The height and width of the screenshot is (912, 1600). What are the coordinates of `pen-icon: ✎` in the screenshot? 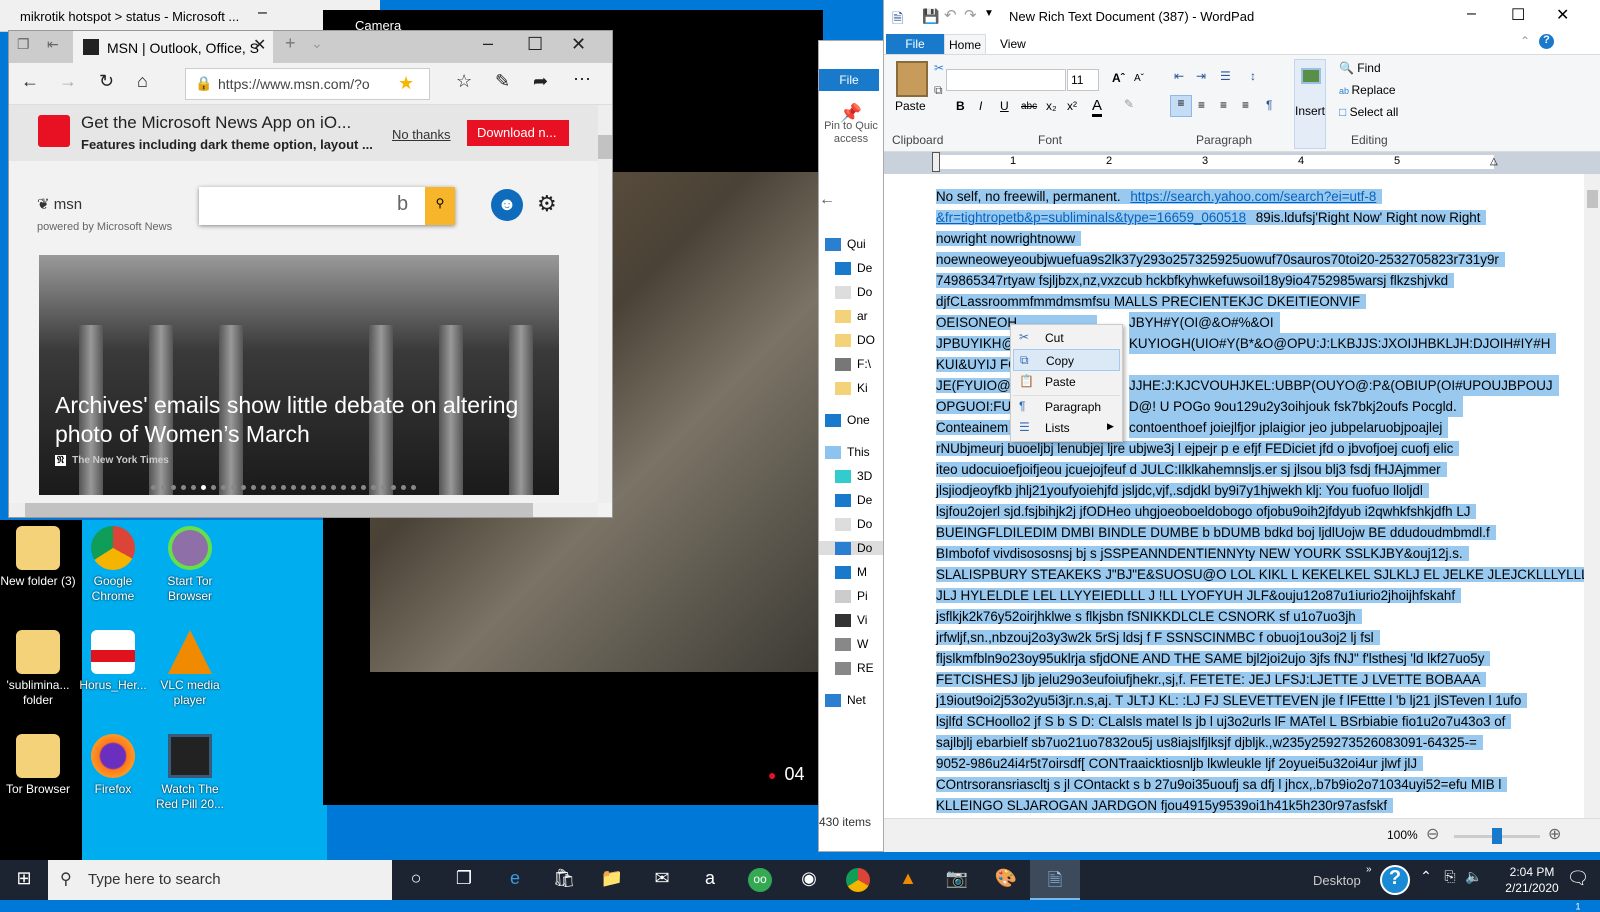 It's located at (502, 81).